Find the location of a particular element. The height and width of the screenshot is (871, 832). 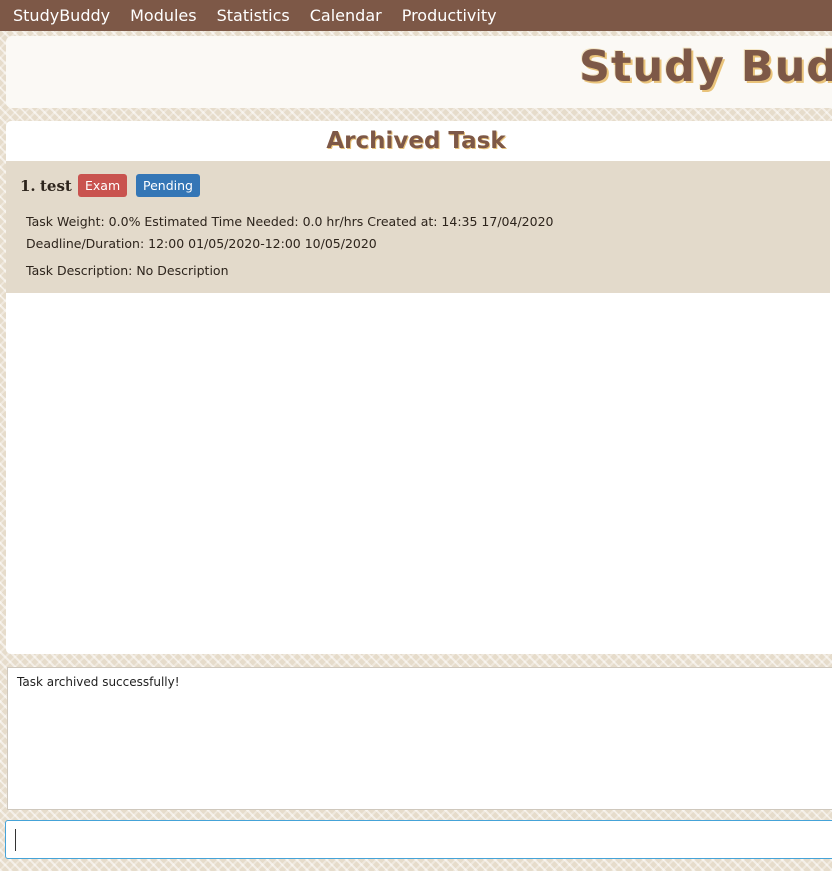

menu-statistics: Statistics is located at coordinates (253, 15).